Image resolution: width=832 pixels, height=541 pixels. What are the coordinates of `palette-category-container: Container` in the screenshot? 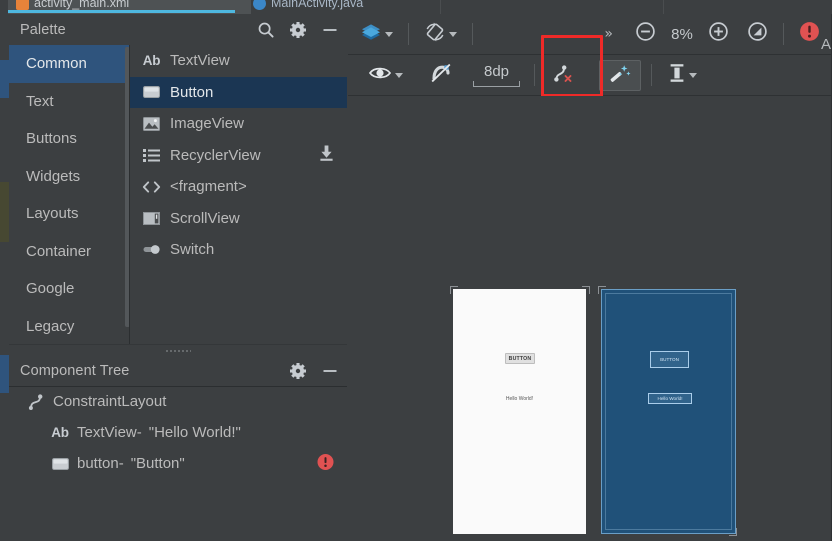 It's located at (69, 252).